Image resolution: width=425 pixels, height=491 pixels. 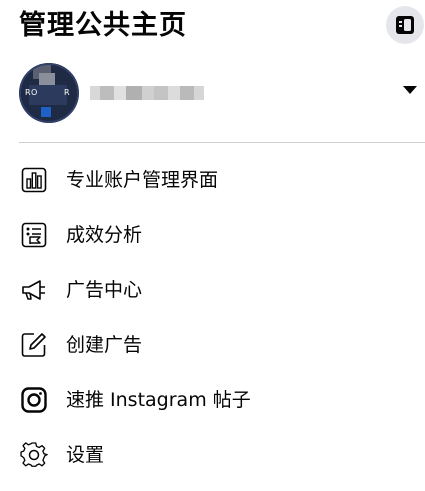 What do you see at coordinates (34, 235) in the screenshot?
I see `insights-flag-icon` at bounding box center [34, 235].